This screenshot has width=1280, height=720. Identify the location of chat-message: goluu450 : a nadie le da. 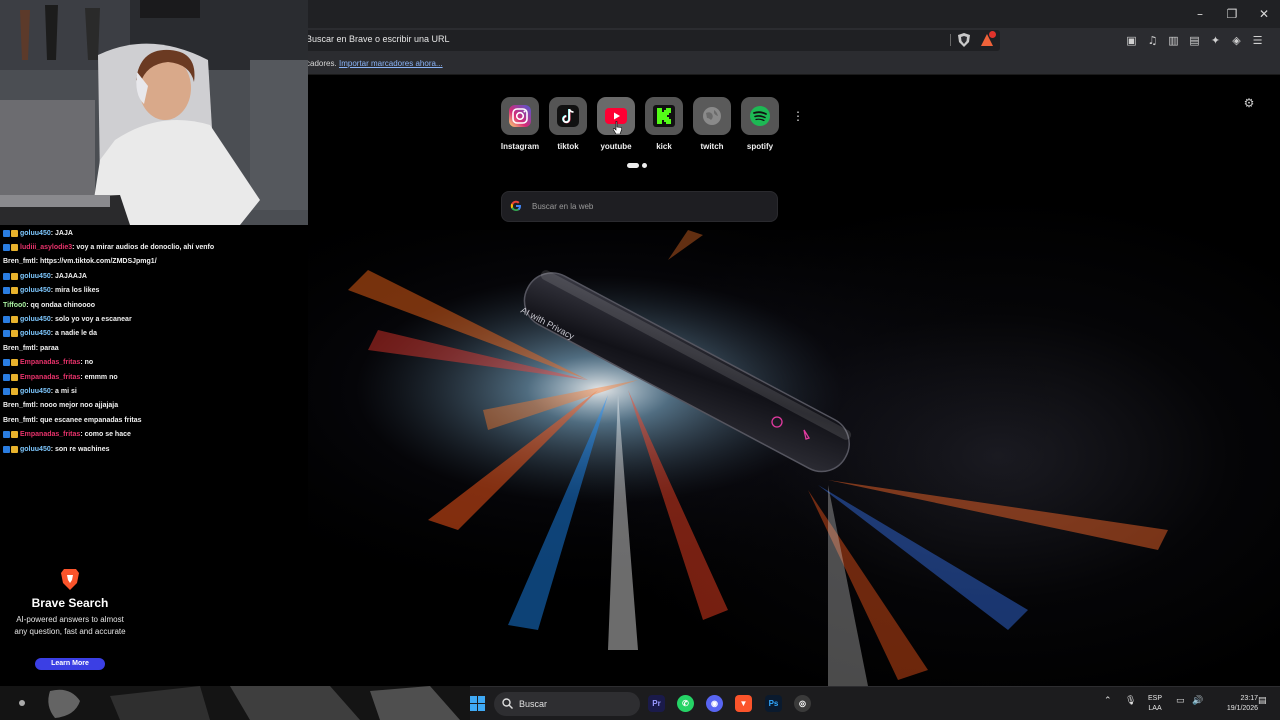
(50, 334).